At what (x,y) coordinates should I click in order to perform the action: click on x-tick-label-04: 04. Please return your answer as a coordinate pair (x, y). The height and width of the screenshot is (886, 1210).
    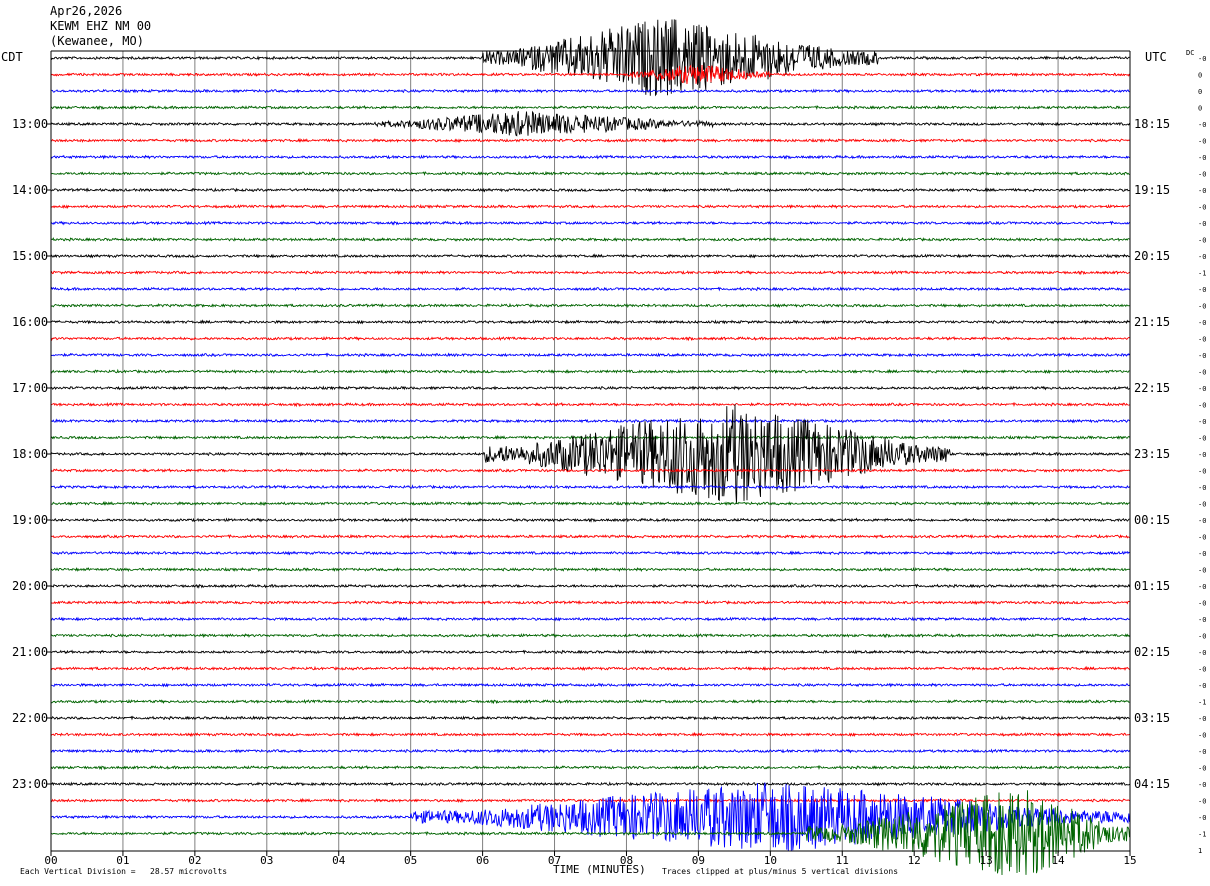
    Looking at the image, I should click on (339, 860).